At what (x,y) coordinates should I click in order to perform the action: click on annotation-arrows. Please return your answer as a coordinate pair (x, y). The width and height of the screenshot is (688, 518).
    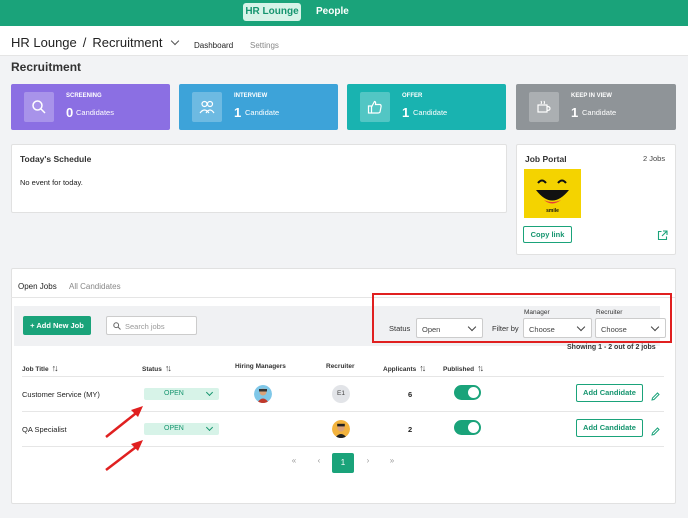
    Looking at the image, I should click on (124, 438).